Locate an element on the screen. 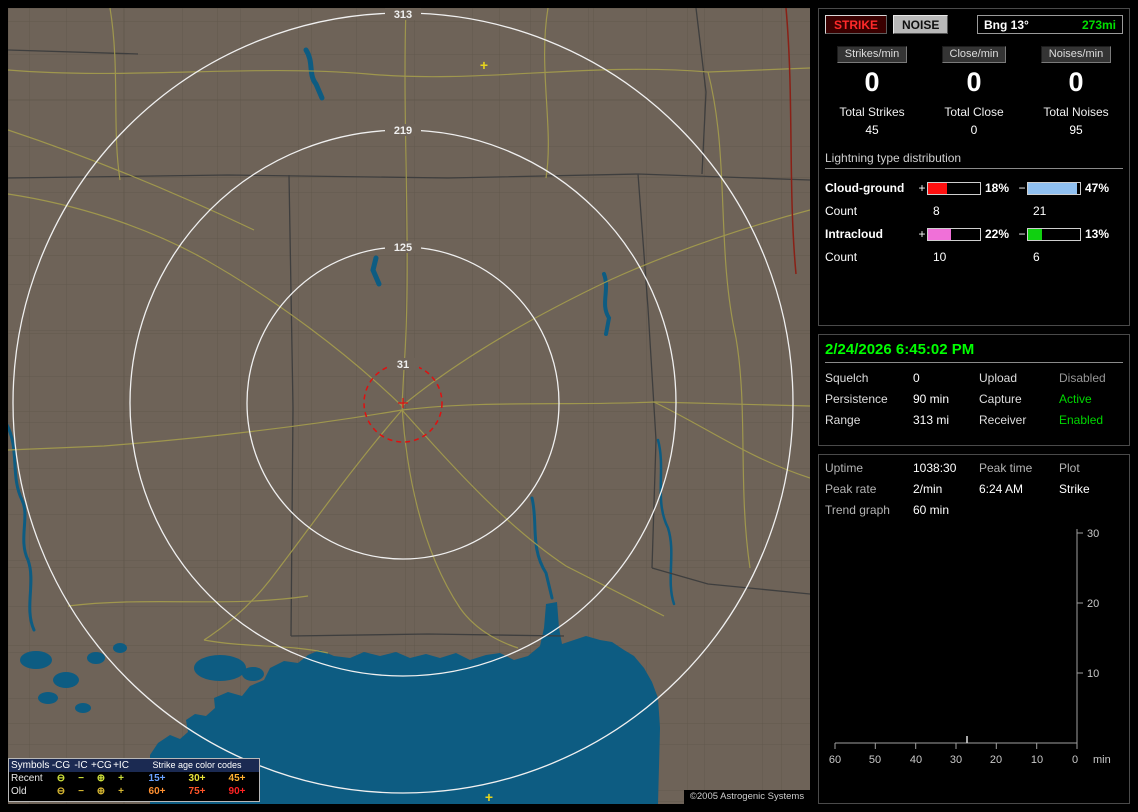 The height and width of the screenshot is (812, 1138). x-tick-60: 60 is located at coordinates (835, 760).